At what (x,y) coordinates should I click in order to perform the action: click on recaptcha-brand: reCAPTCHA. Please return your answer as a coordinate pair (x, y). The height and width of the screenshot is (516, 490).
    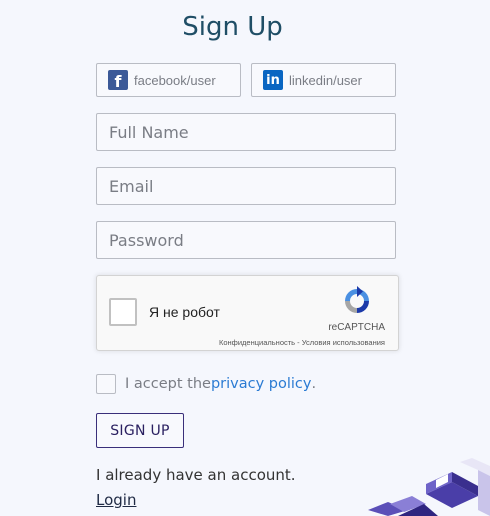
    Looking at the image, I should click on (356, 327).